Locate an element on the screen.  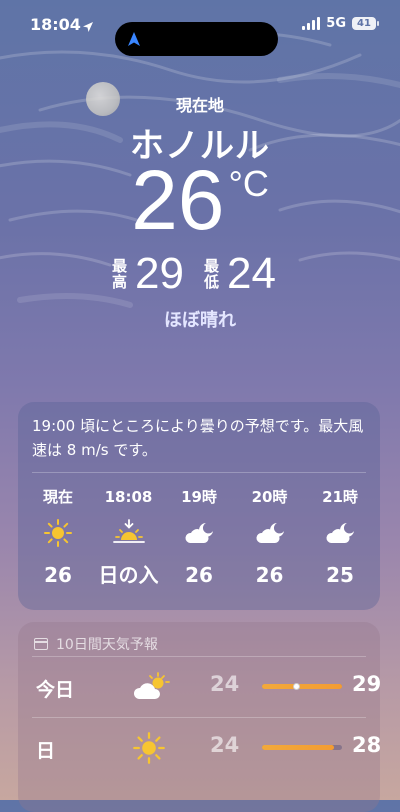
current-temperature: 26 °C is located at coordinates (200, 200).